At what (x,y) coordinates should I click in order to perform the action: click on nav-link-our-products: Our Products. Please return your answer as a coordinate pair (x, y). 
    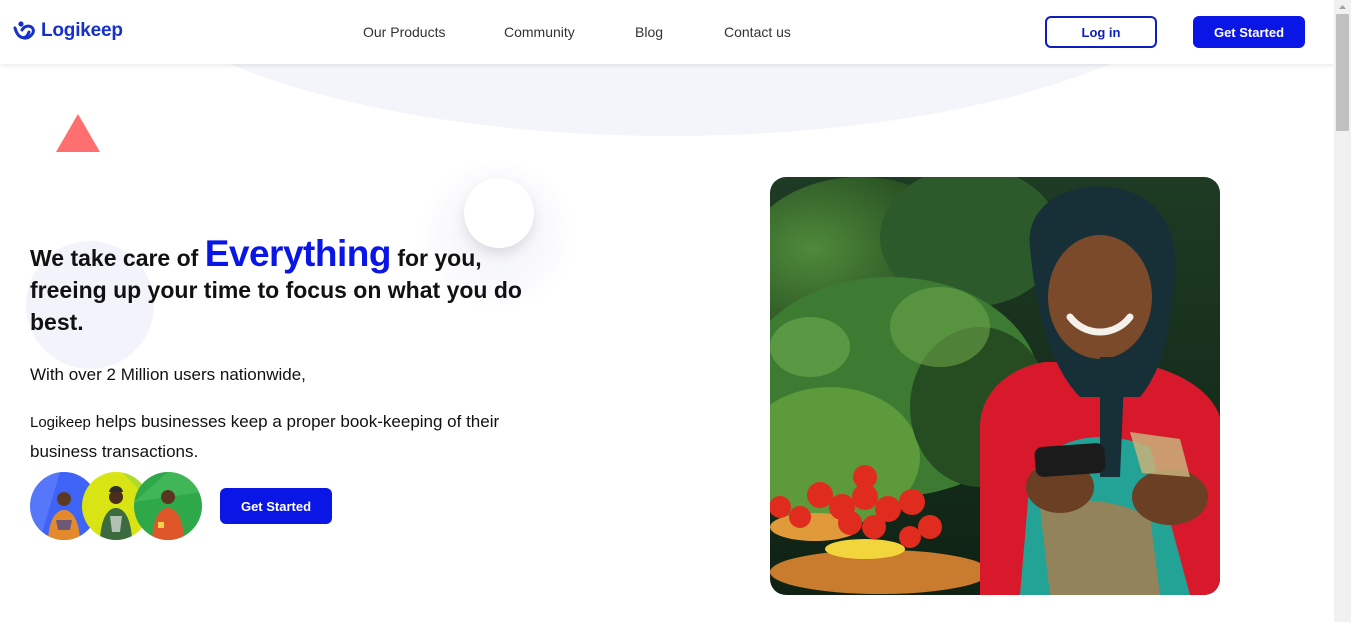
    Looking at the image, I should click on (404, 32).